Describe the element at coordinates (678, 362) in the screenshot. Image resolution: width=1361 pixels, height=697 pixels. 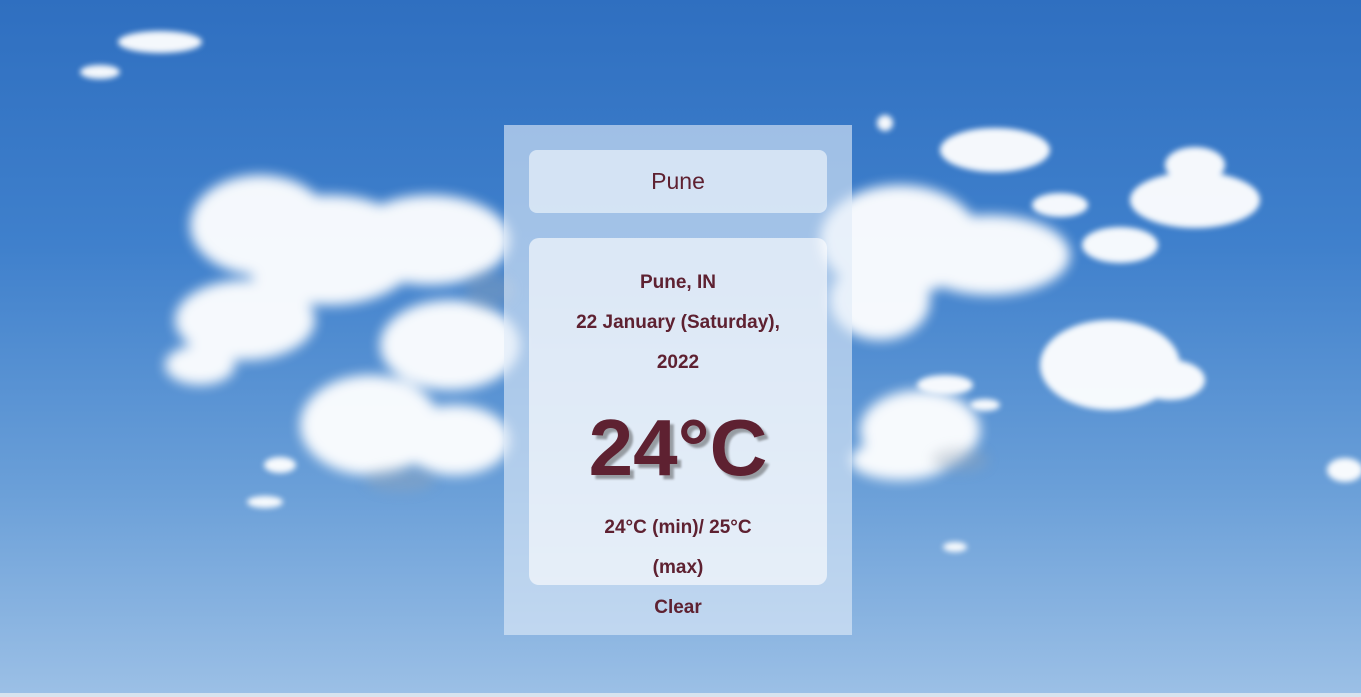
I see `date-line-2: 2022` at that location.